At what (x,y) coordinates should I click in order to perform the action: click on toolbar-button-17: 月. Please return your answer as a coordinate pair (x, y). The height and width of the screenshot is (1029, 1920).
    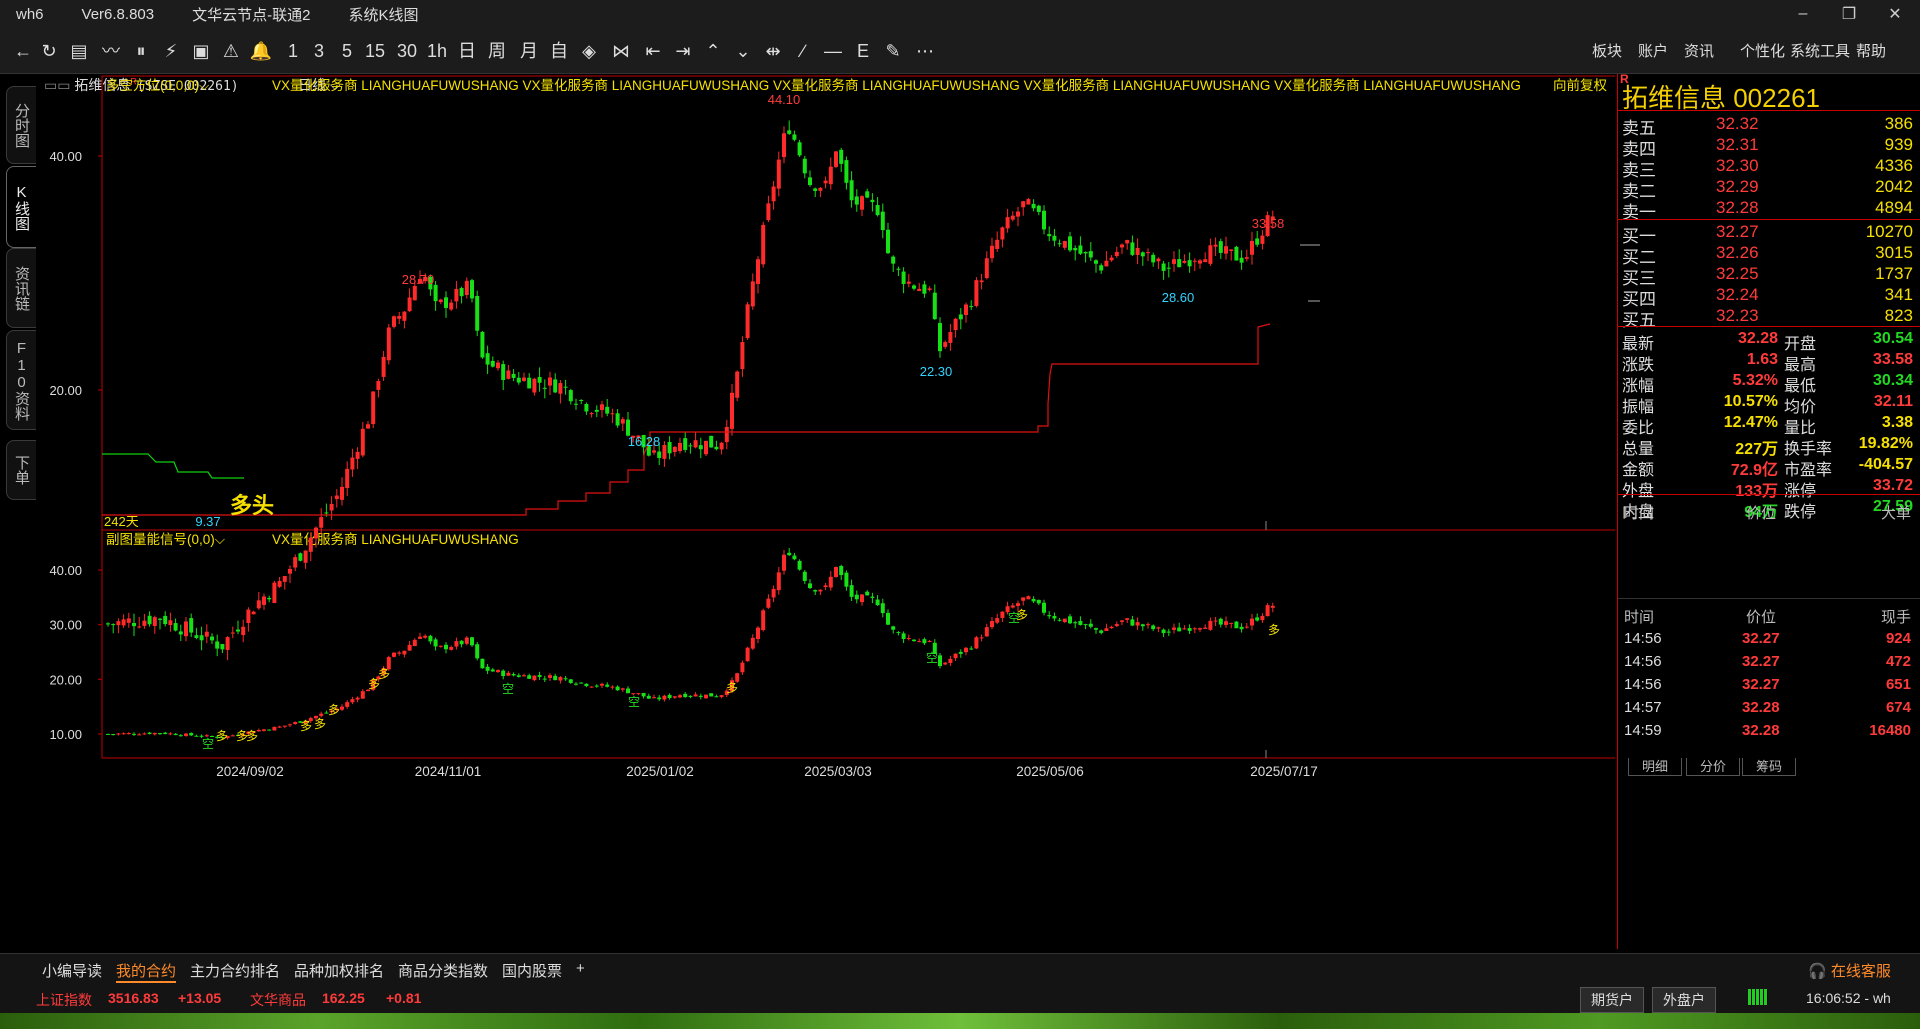
    Looking at the image, I should click on (529, 51).